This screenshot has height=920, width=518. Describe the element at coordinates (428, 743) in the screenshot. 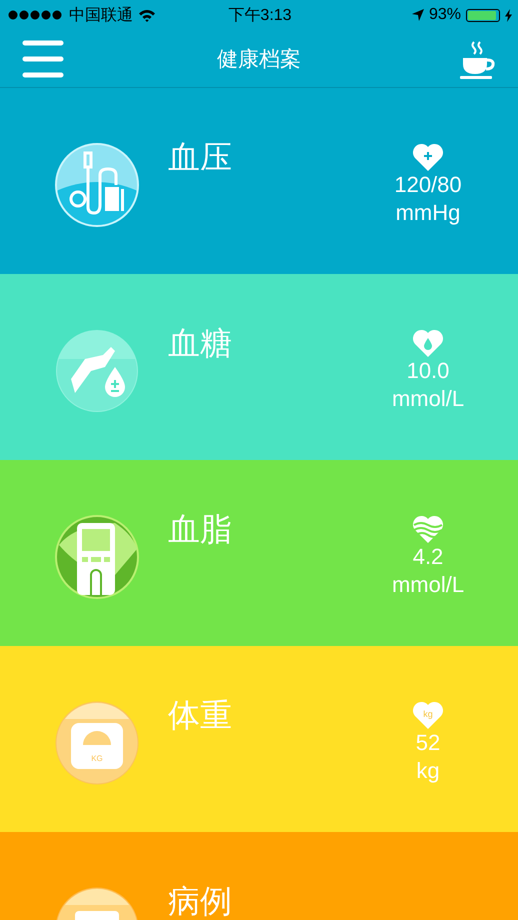

I see `reading-value: 52` at that location.